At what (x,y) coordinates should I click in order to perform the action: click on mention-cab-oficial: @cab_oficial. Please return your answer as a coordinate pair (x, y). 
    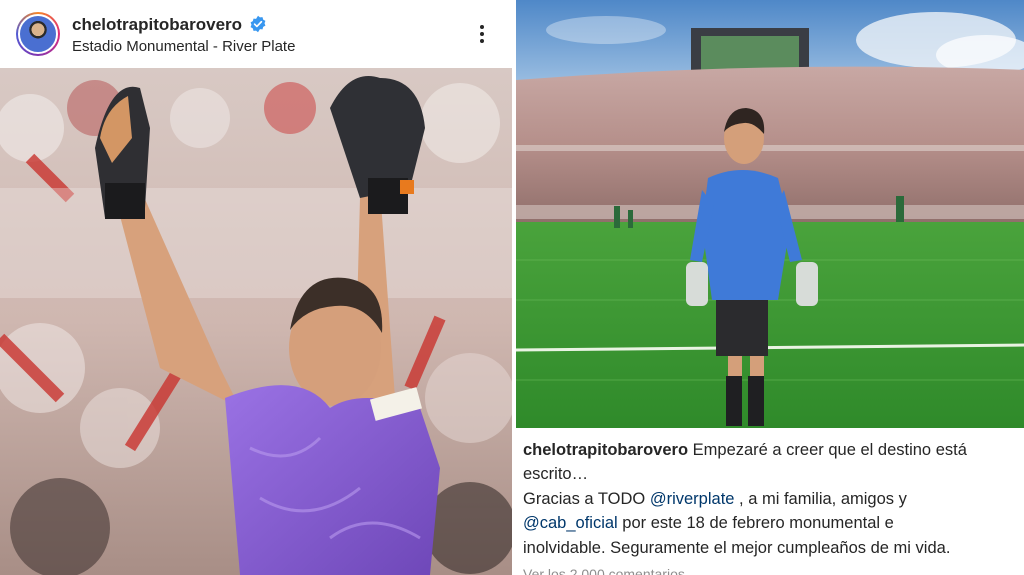
    Looking at the image, I should click on (570, 523).